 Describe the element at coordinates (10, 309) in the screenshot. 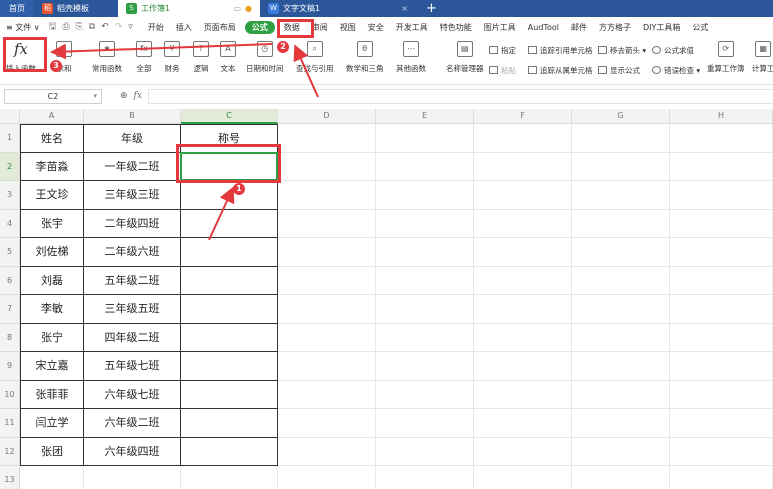

I see `row-header: 7` at that location.